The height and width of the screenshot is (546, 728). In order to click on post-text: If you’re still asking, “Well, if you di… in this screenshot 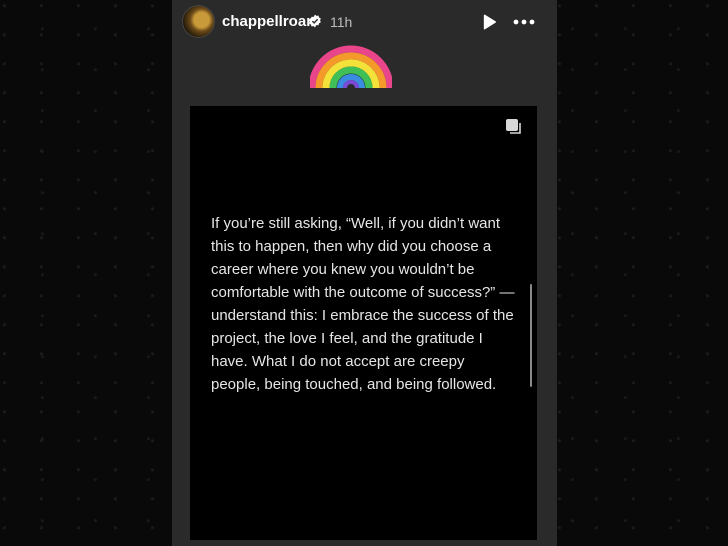, I will do `click(363, 304)`.